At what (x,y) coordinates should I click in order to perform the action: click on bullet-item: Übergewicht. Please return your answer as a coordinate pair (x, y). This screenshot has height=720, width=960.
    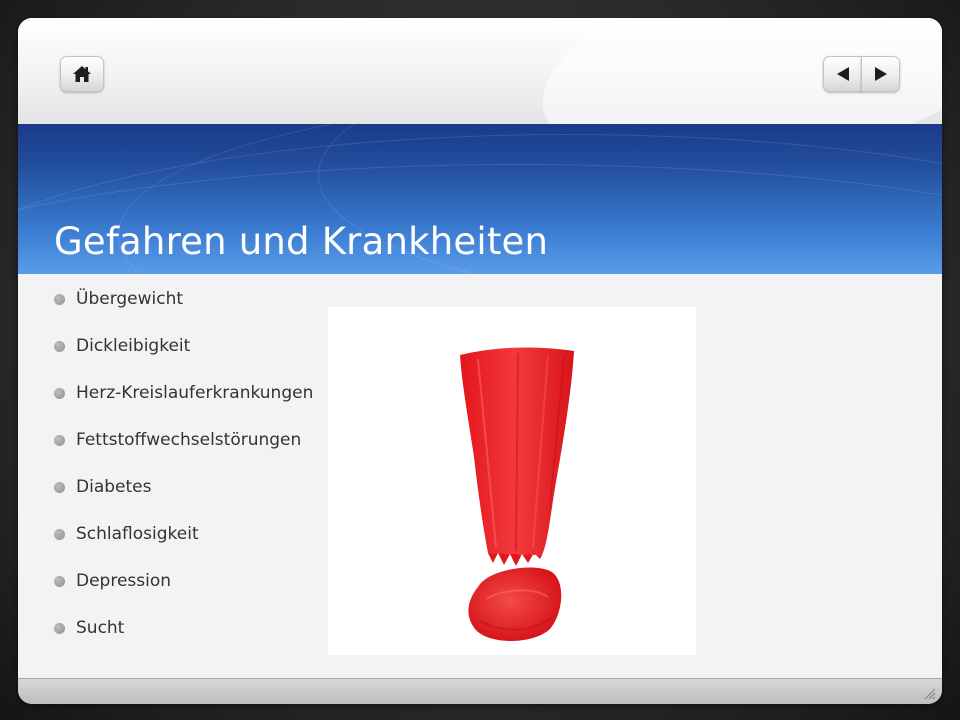
    Looking at the image, I should click on (183, 311).